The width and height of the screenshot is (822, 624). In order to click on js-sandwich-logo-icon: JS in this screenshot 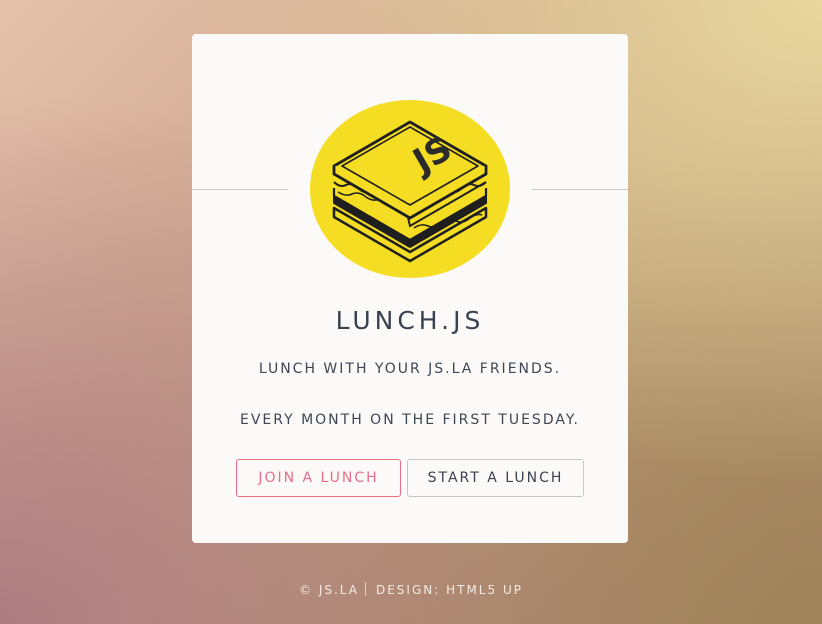, I will do `click(410, 189)`.